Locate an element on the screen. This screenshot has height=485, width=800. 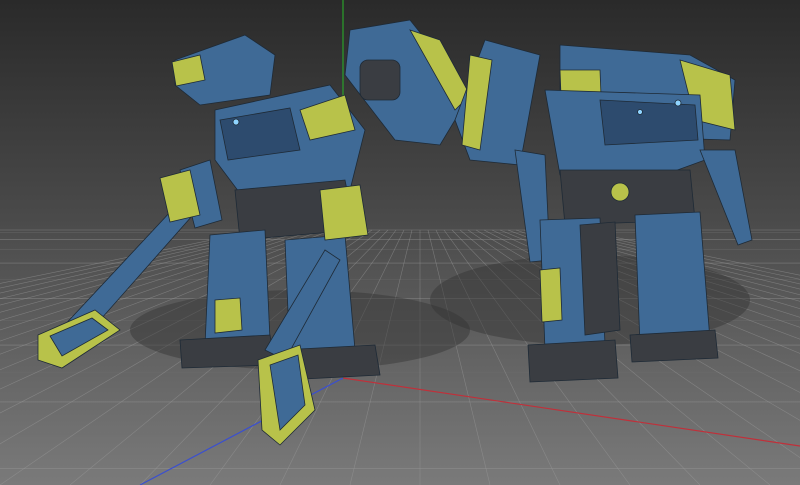
x-axis-line is located at coordinates (571, 412).